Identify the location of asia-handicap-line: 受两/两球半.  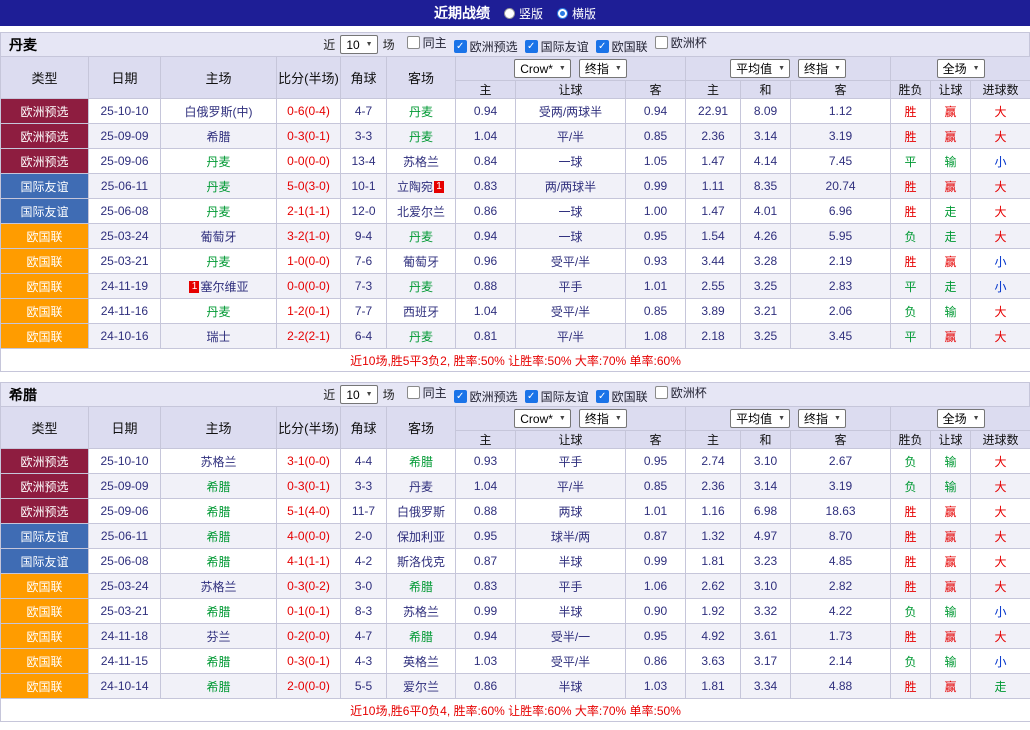
(570, 111).